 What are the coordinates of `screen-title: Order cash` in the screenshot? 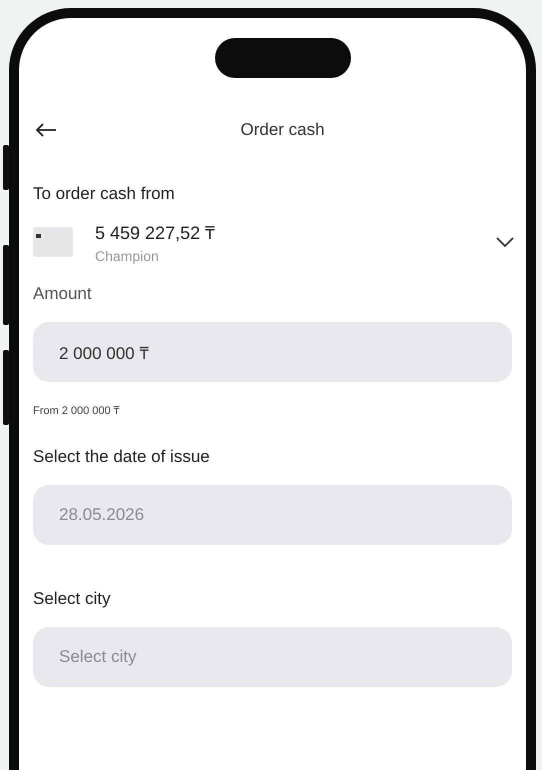 It's located at (282, 130).